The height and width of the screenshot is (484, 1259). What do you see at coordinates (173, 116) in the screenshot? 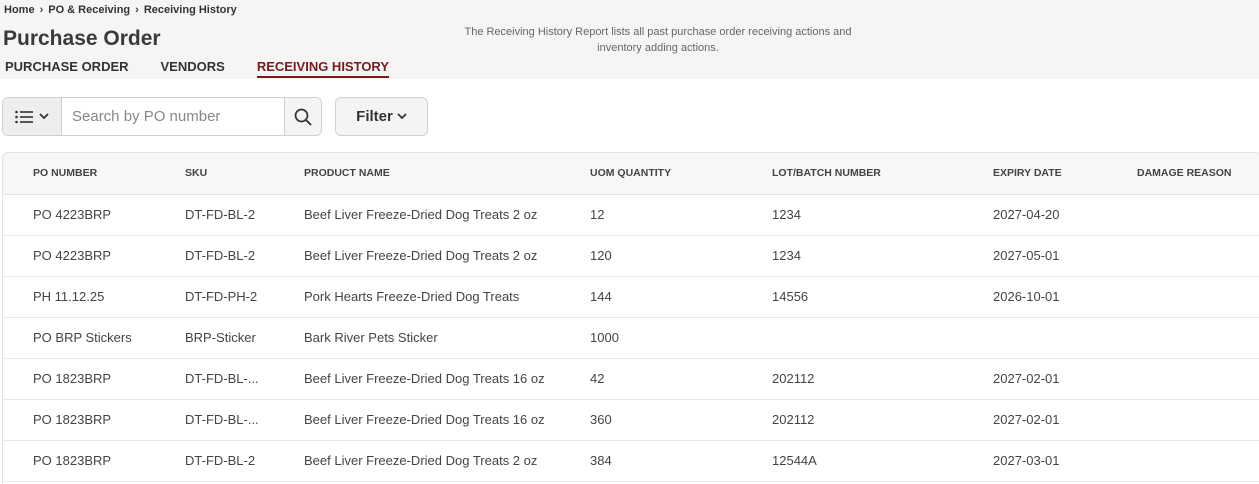
I see `search-input` at bounding box center [173, 116].